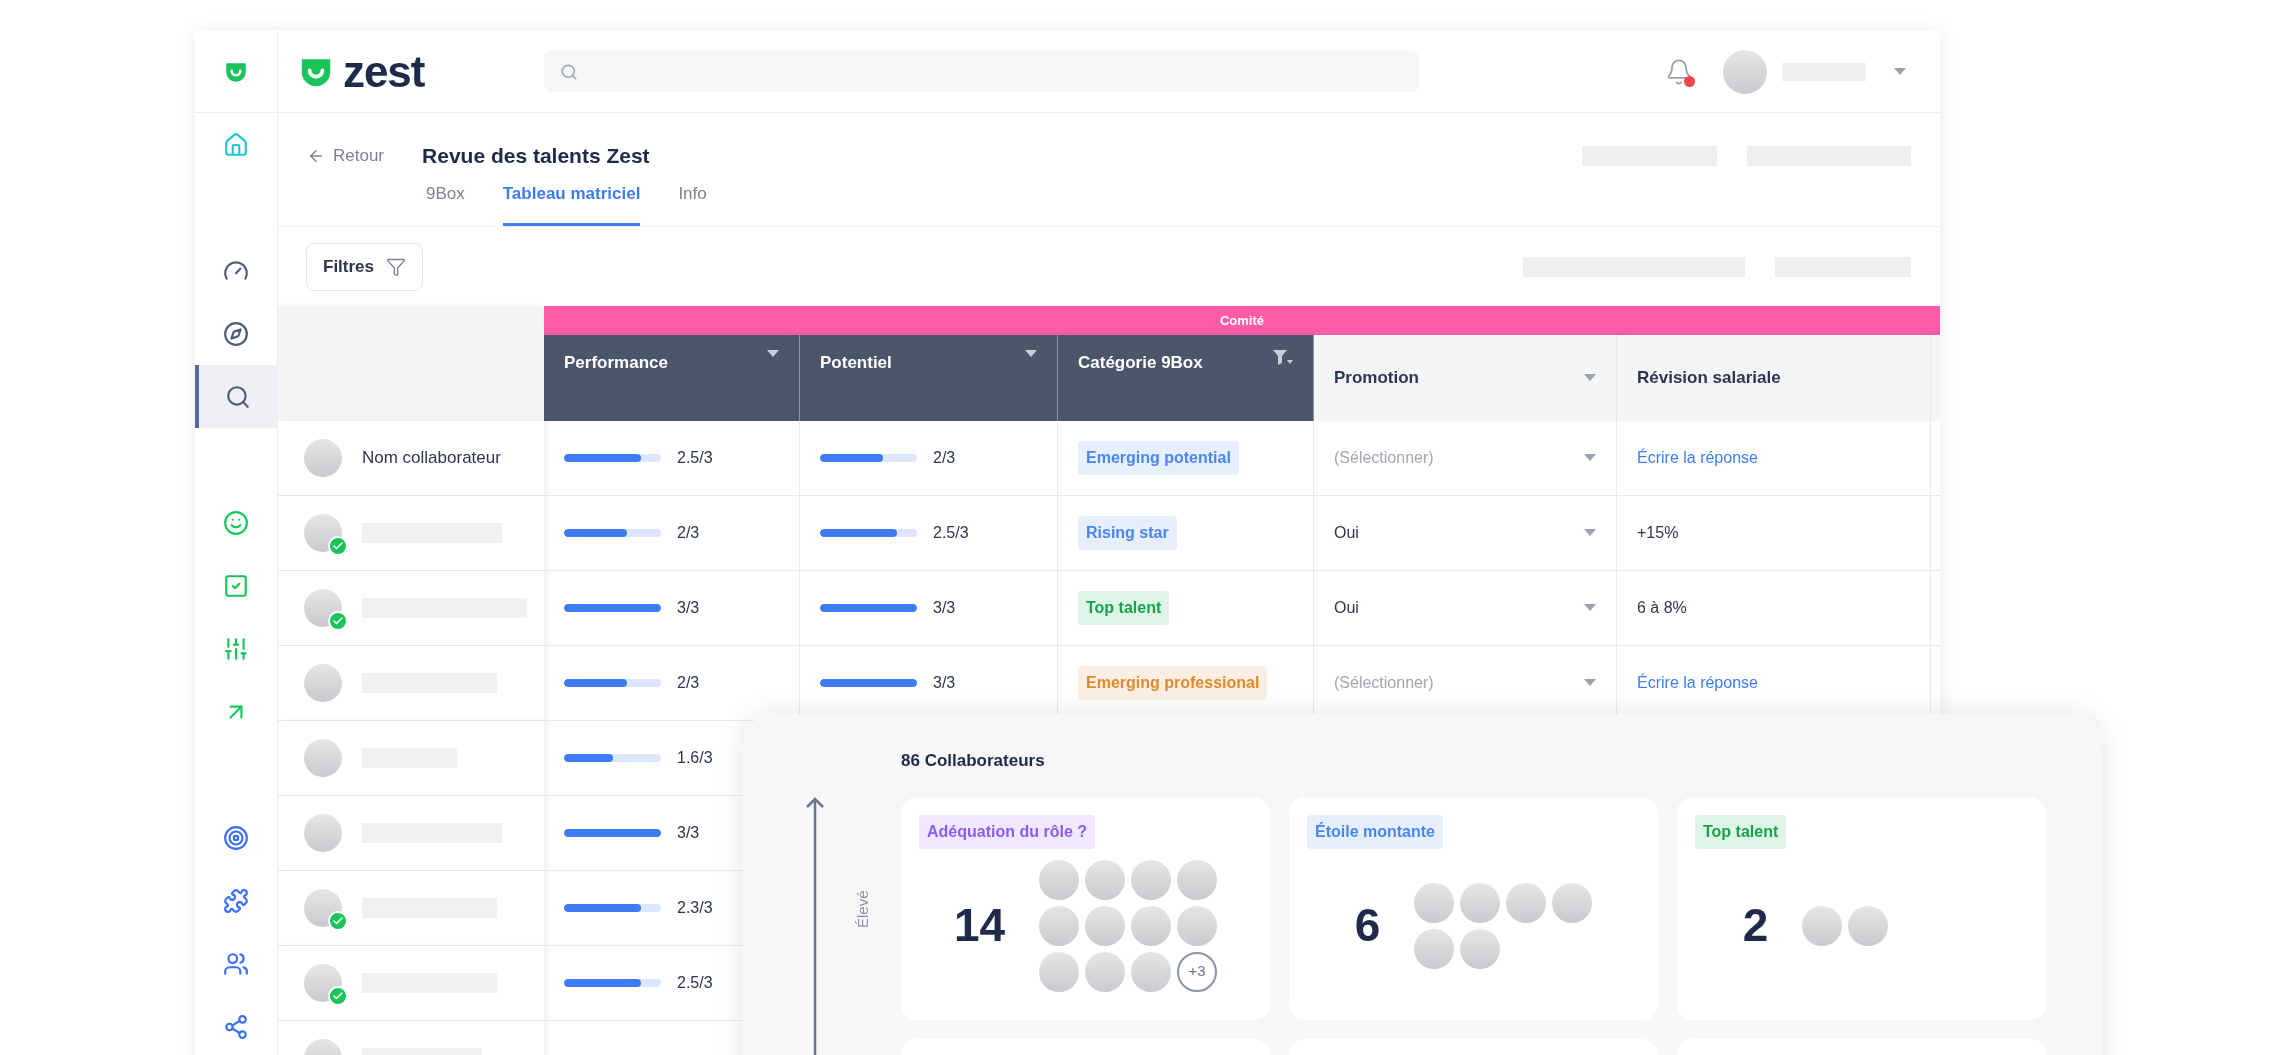  Describe the element at coordinates (236, 963) in the screenshot. I see `users-icon` at that location.